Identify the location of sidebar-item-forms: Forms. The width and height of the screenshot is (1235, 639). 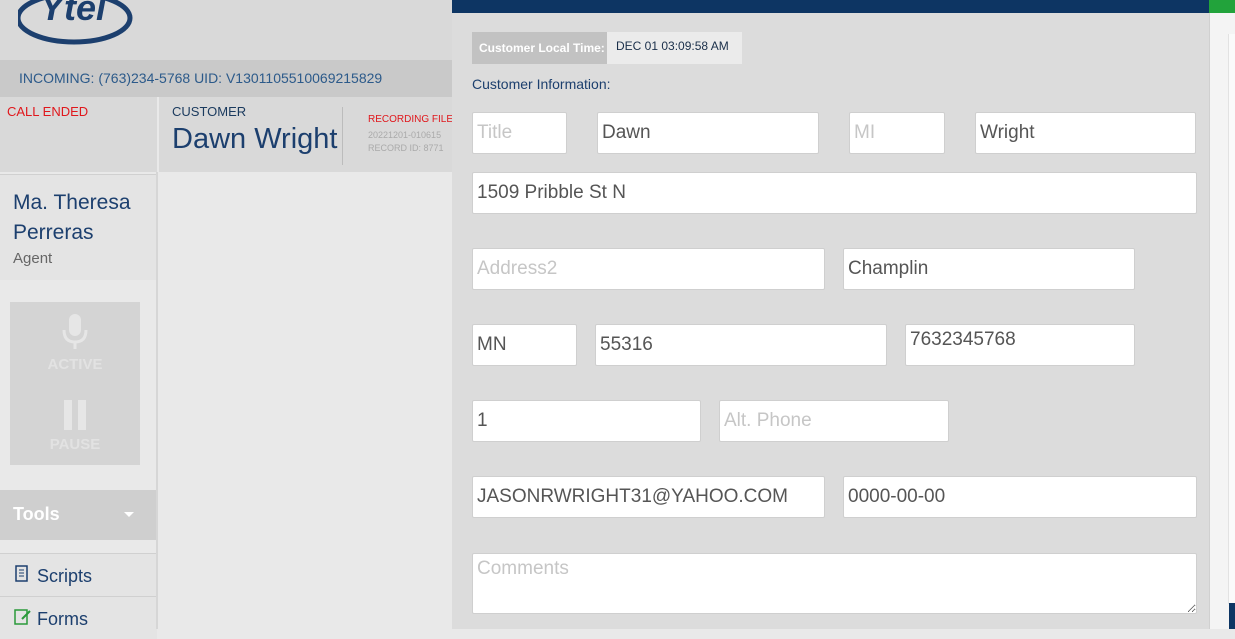
(78, 617).